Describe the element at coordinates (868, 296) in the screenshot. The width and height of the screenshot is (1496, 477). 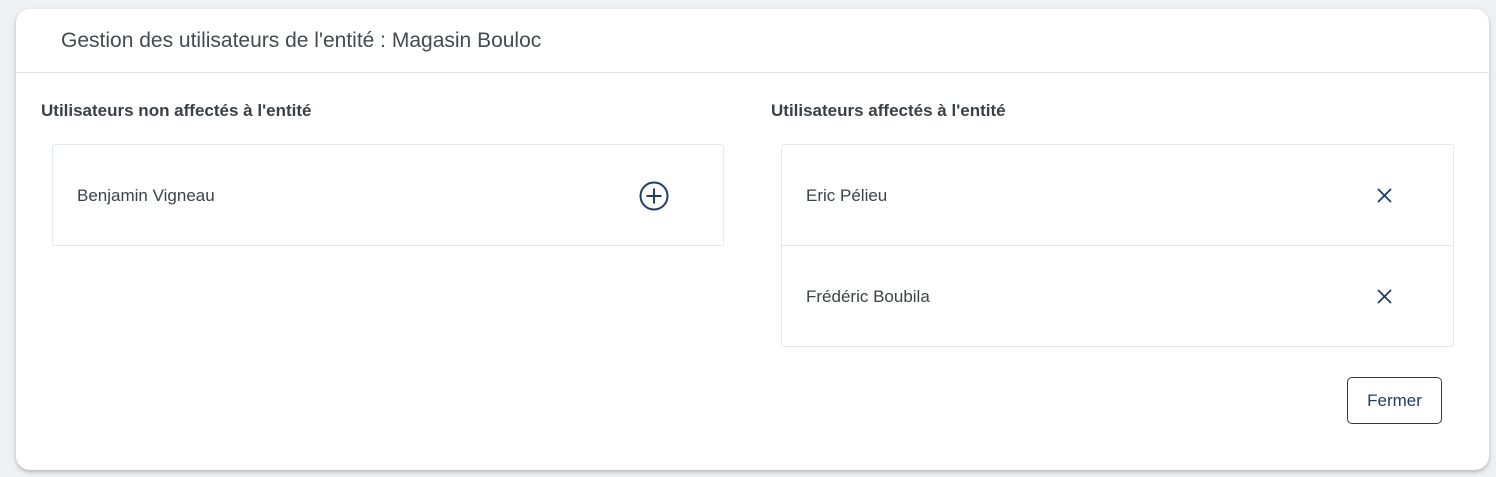
I see `user-name: Frédéric Boubila` at that location.